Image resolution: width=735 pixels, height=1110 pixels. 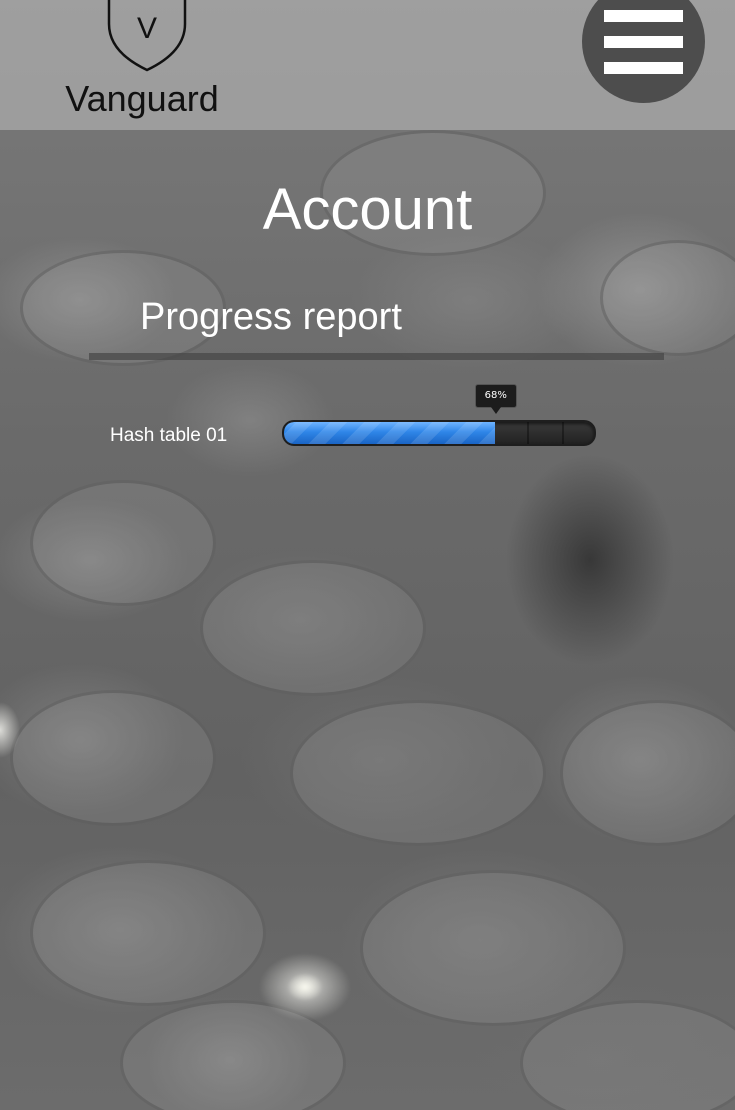 What do you see at coordinates (142, 98) in the screenshot?
I see `brand-name: Vanguard` at bounding box center [142, 98].